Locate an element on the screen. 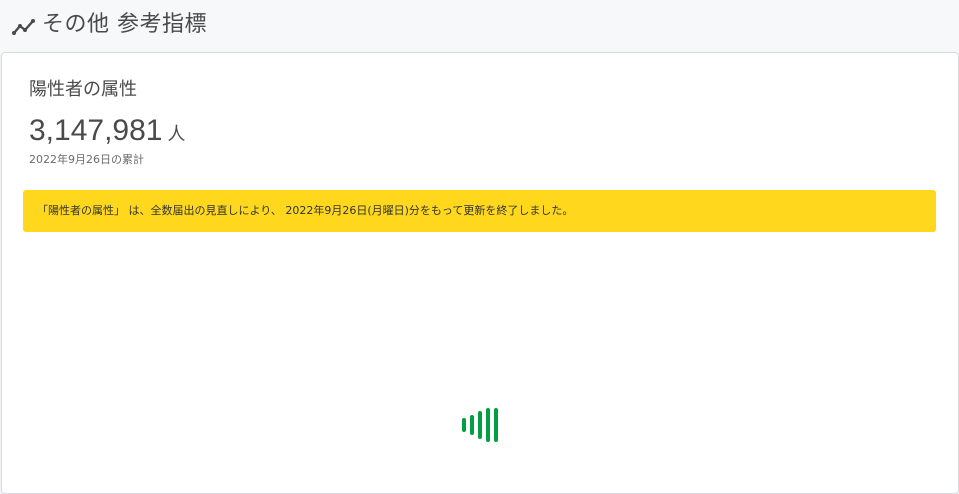  loading-bars-icon is located at coordinates (482, 425).